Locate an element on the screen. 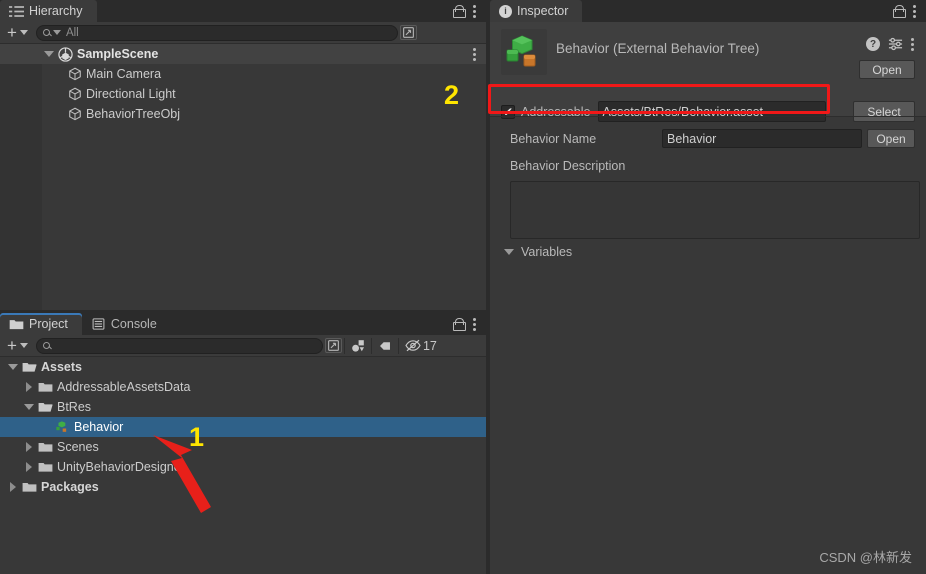 The width and height of the screenshot is (926, 574). hierarchy-save-search-button is located at coordinates (408, 32).